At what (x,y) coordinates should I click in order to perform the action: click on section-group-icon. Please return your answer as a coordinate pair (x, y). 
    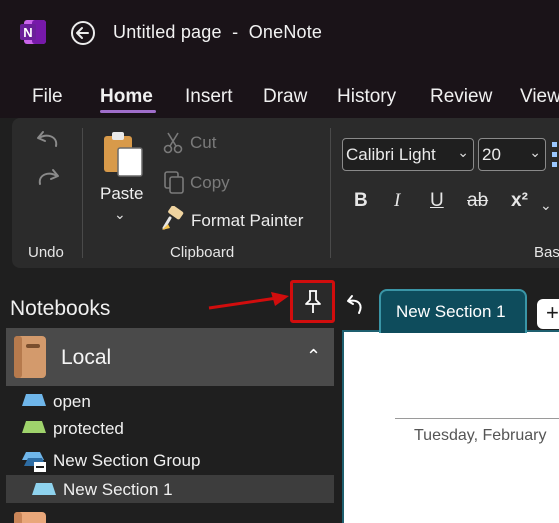
    Looking at the image, I should click on (34, 462).